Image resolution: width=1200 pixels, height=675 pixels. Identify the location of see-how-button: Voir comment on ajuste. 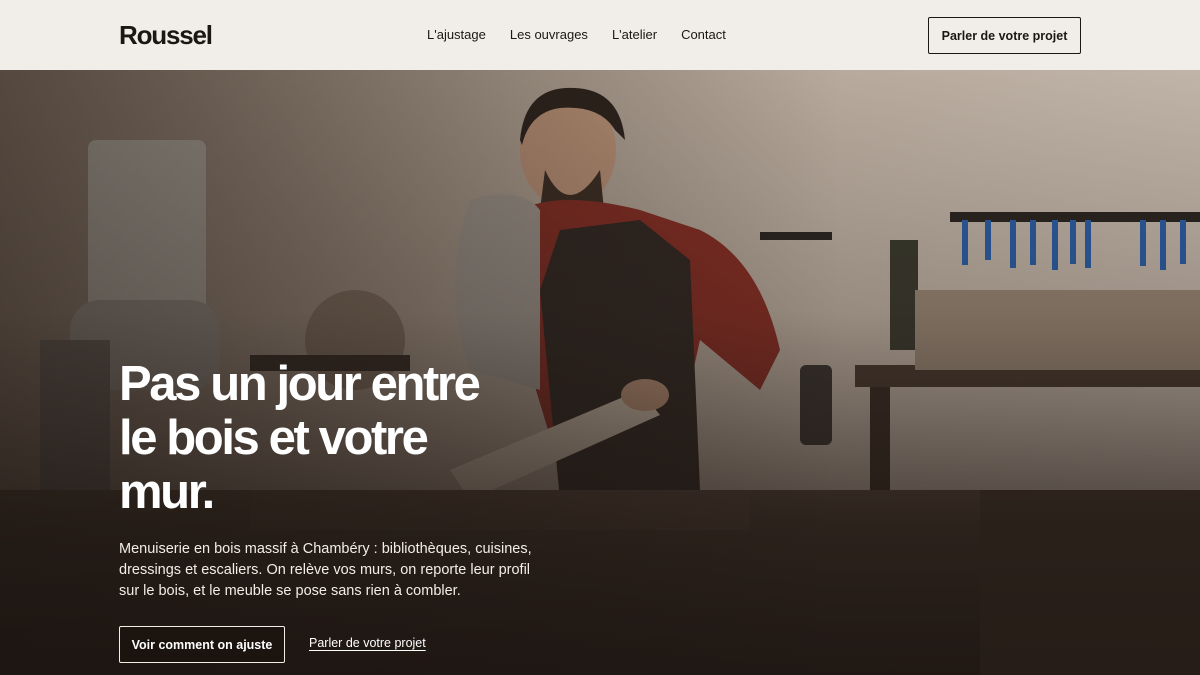
(202, 644).